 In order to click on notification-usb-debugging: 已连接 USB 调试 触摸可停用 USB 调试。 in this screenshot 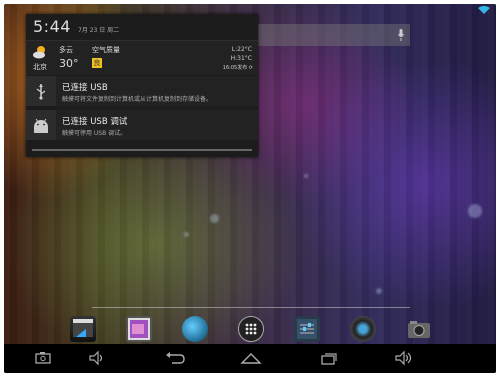, I will do `click(142, 125)`.